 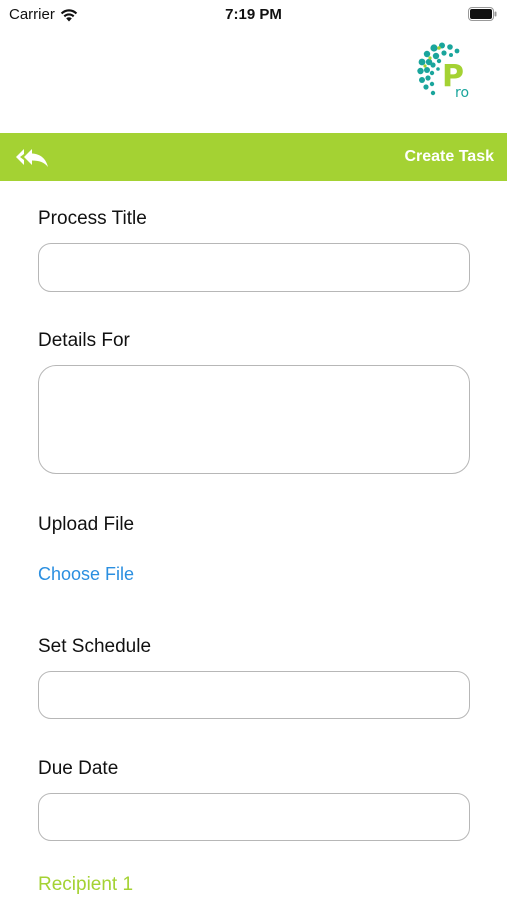 I want to click on status-bar: Carrier 7:19 PM, so click(x=253, y=15).